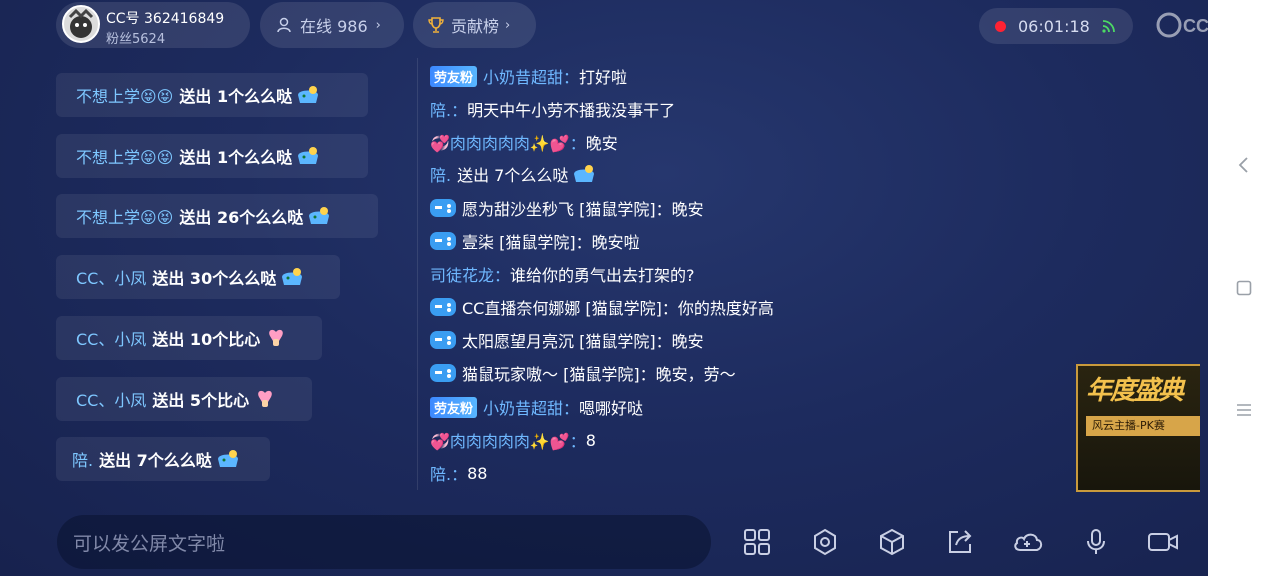 This screenshot has height=576, width=1280. What do you see at coordinates (615, 242) in the screenshot?
I see `chat-text: 晚安啦` at bounding box center [615, 242].